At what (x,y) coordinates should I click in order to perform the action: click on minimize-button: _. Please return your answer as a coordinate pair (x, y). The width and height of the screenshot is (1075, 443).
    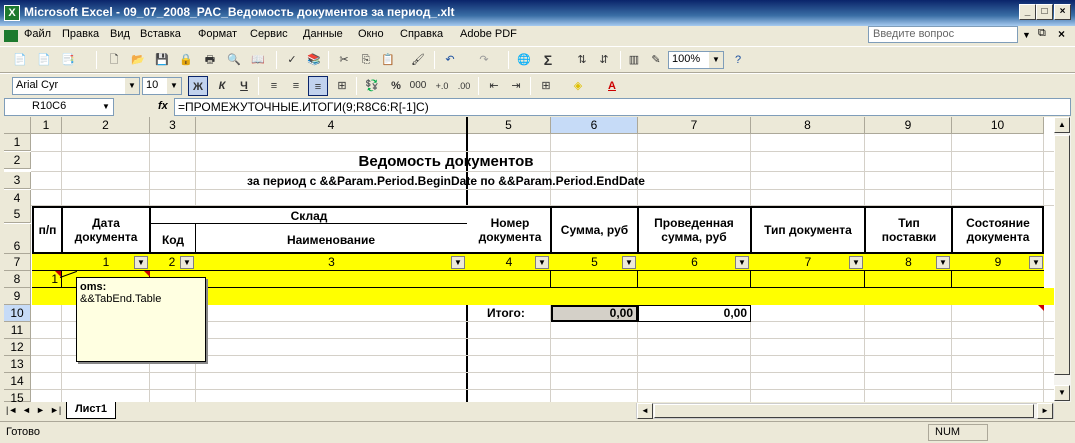
    Looking at the image, I should click on (1027, 12).